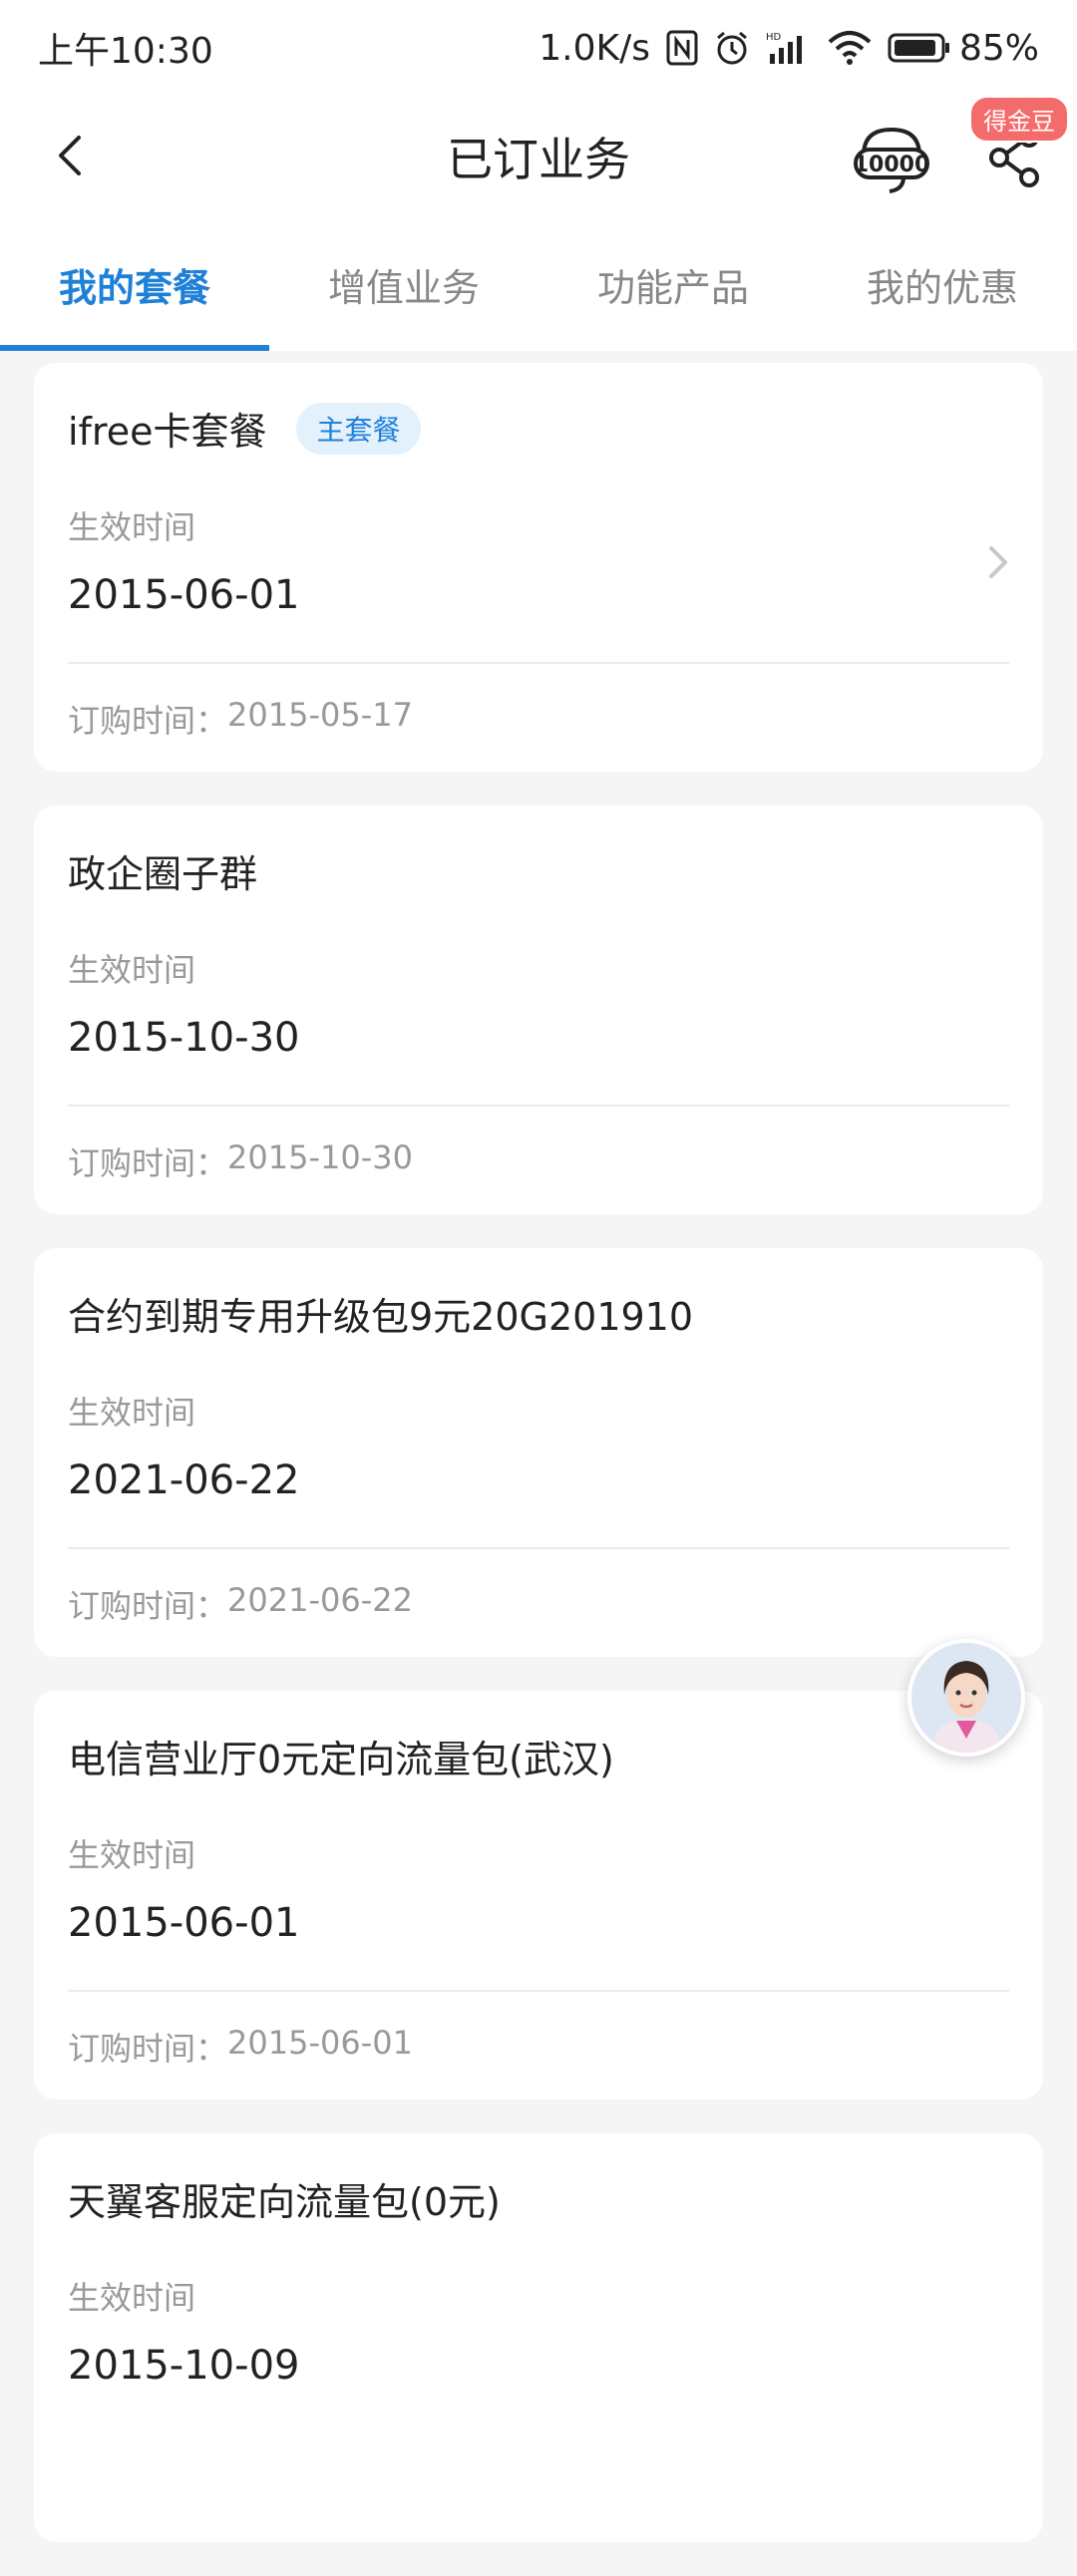 Image resolution: width=1077 pixels, height=2576 pixels. What do you see at coordinates (358, 428) in the screenshot?
I see `main-plan-badge: 主套餐` at bounding box center [358, 428].